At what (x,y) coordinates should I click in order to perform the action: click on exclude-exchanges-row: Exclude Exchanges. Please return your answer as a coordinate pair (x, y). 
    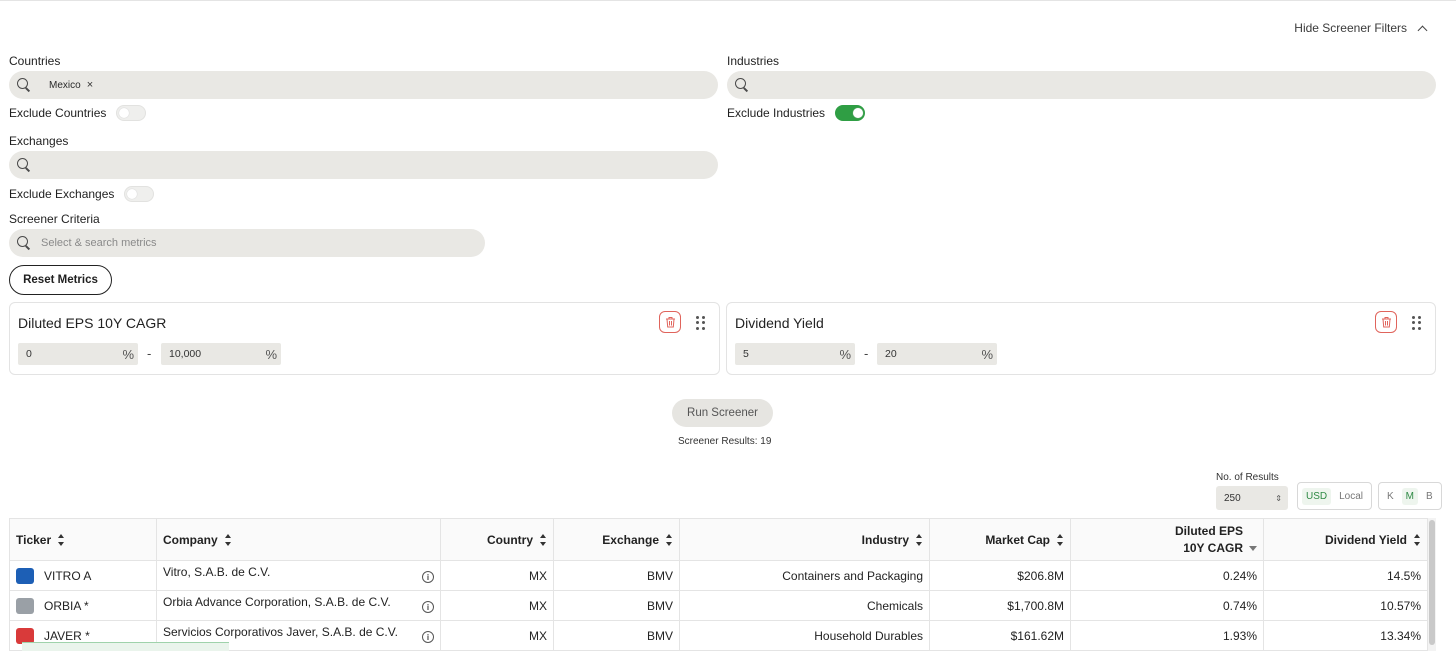
    Looking at the image, I should click on (82, 194).